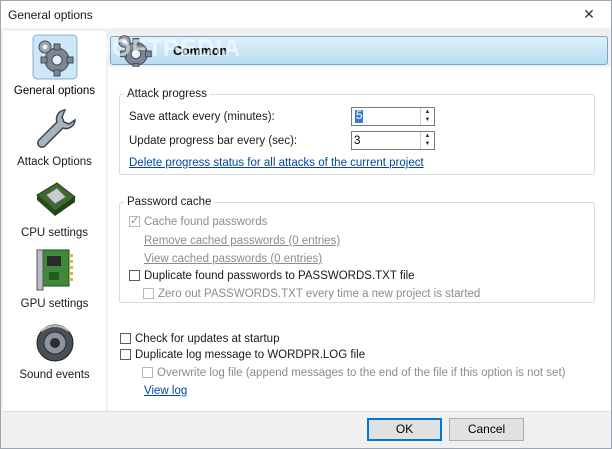 The width and height of the screenshot is (612, 449). I want to click on update-progress-stepper: ▲ ▼, so click(393, 140).